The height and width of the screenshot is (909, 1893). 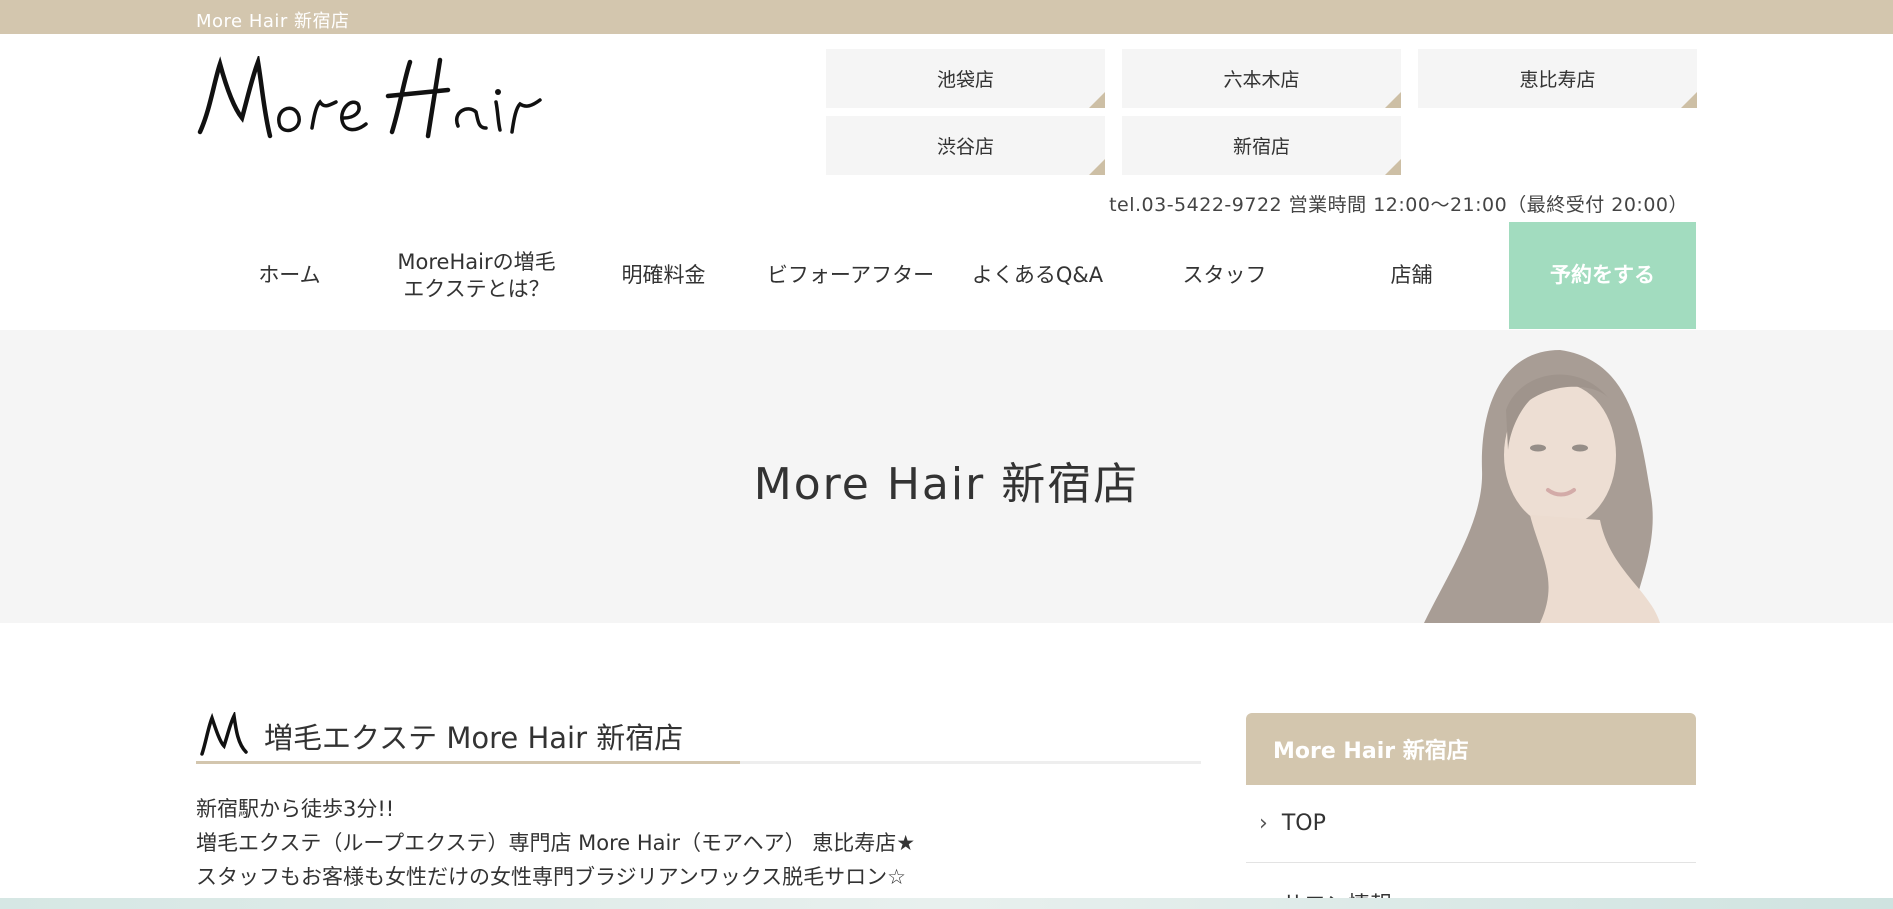 I want to click on nav-faq: よくあるQ&A, so click(x=1037, y=275).